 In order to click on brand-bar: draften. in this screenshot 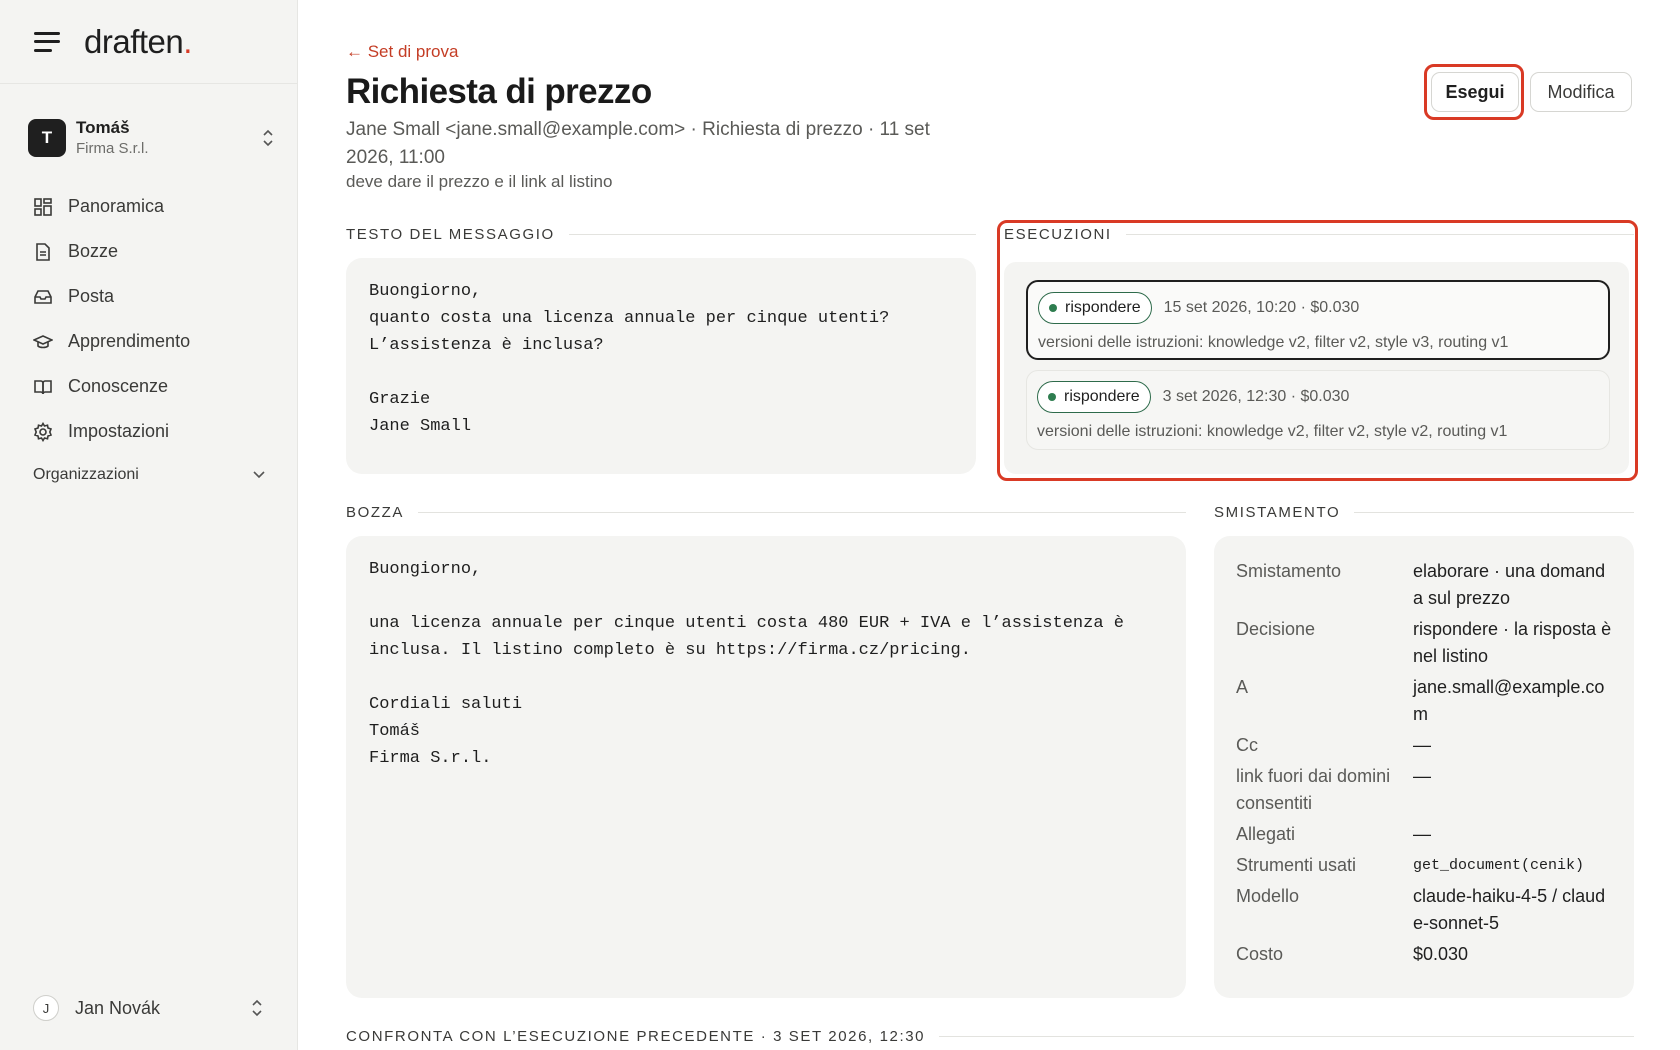, I will do `click(148, 42)`.